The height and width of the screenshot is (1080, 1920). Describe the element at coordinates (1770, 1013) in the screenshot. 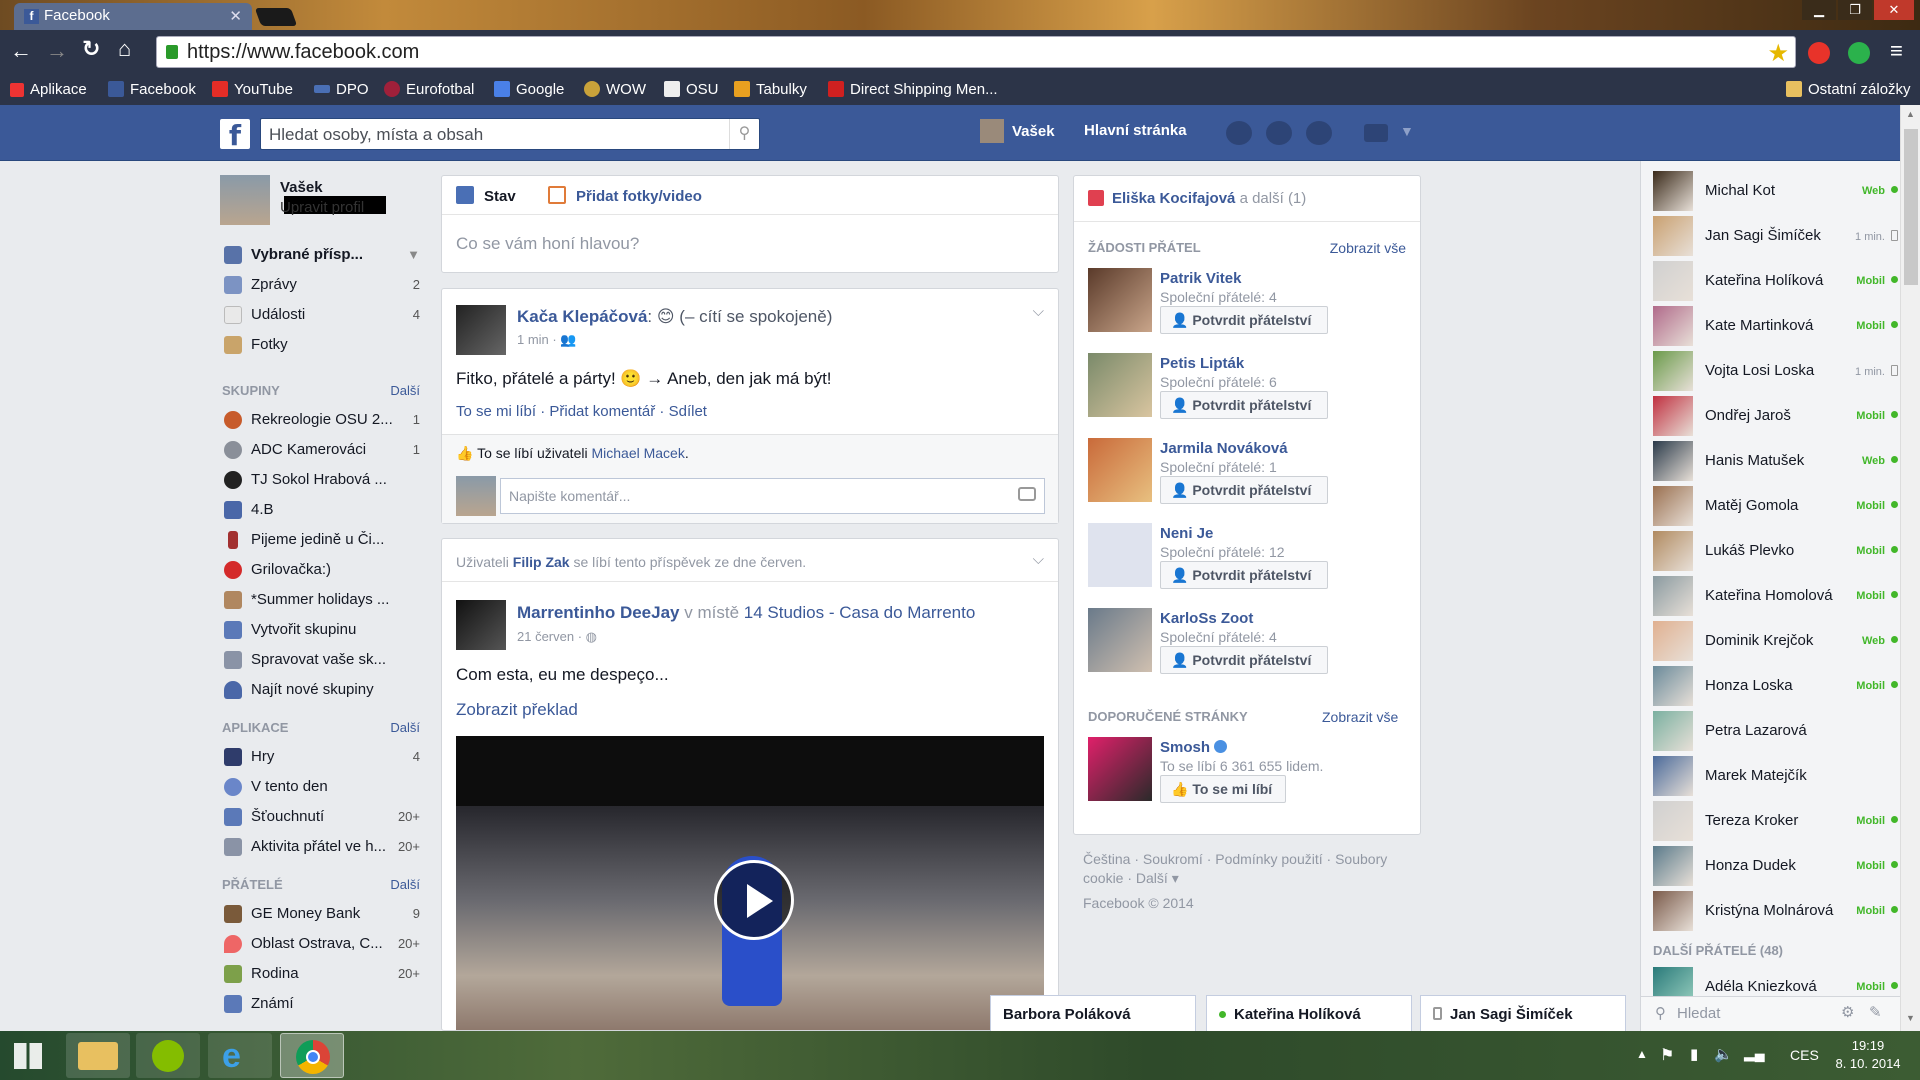

I see `chat-search: ⚲ Hledat ⚙ ✎` at that location.